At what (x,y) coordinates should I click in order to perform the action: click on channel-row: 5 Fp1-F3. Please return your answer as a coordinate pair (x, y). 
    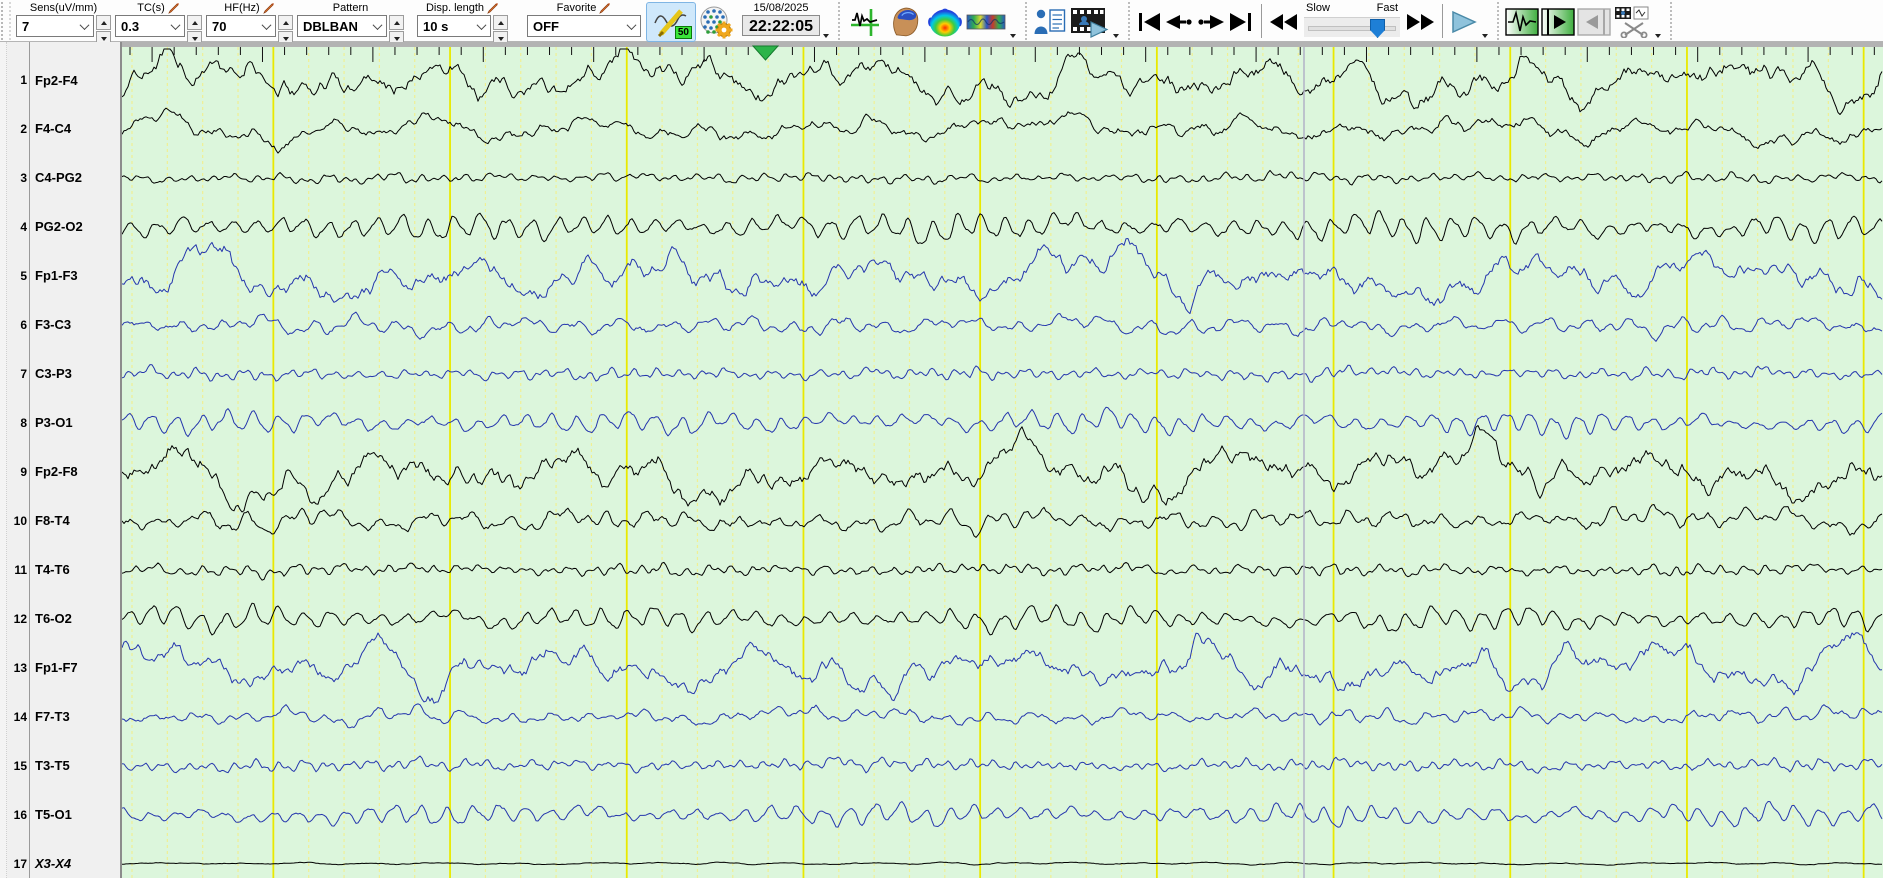
    Looking at the image, I should click on (59, 276).